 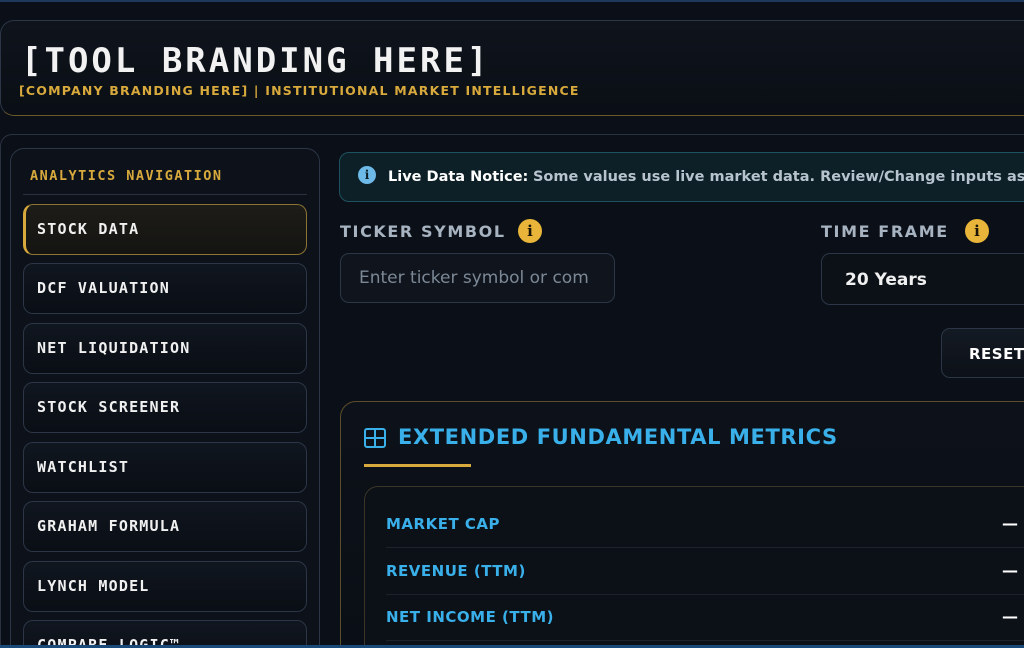 I want to click on sidebar-item-label: LYNCH MODEL, so click(x=93, y=586).